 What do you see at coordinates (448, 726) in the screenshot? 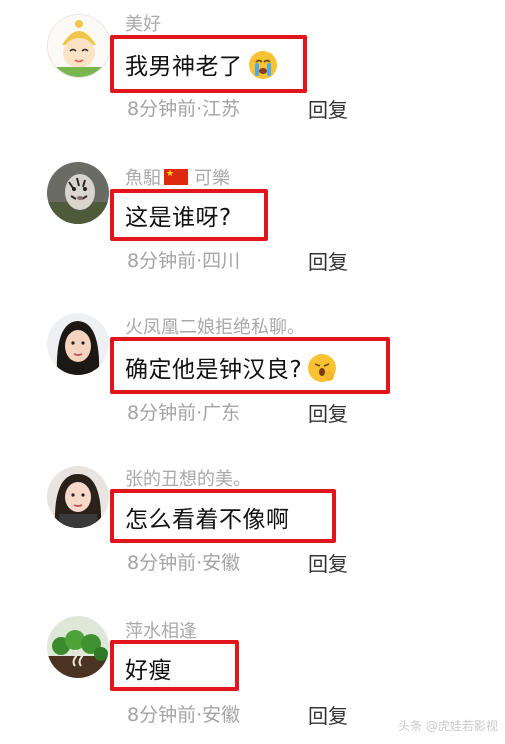
I see `watermark: 头条 @虎娃若影视` at bounding box center [448, 726].